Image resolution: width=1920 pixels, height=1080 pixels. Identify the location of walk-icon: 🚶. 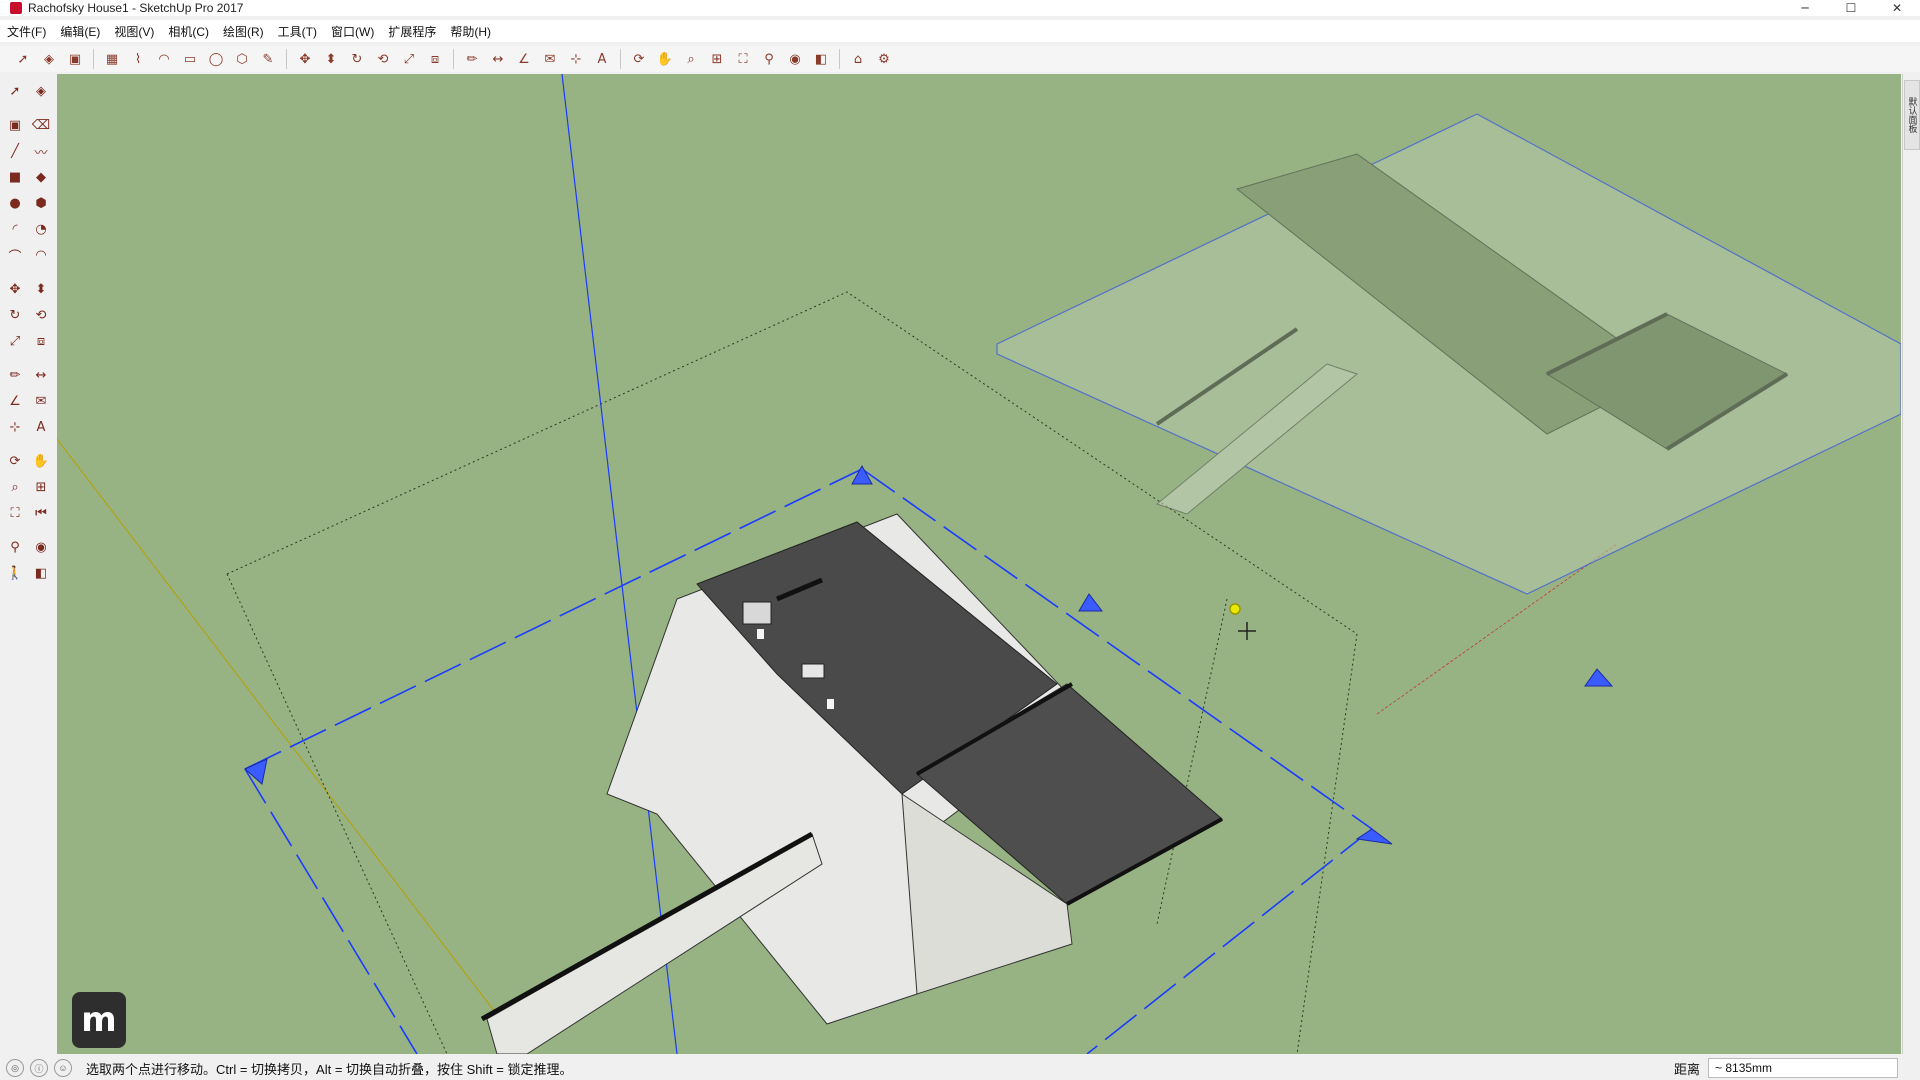
(15, 573).